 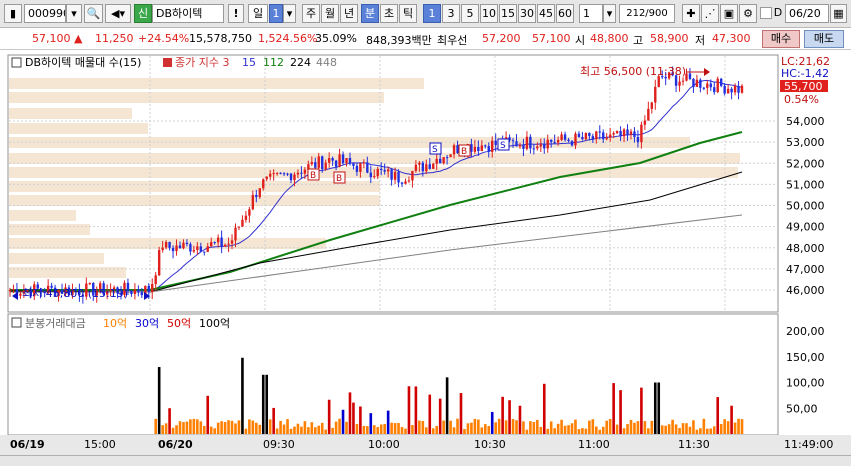 I want to click on minute-3-button: 3, so click(x=451, y=13).